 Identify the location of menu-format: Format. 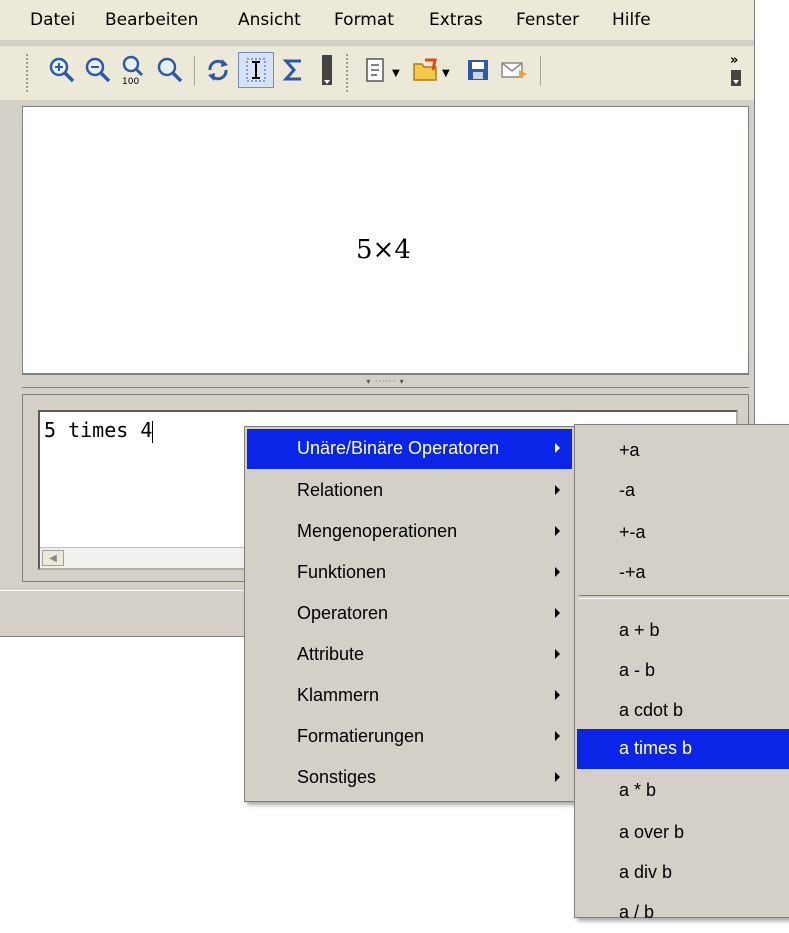
(364, 20).